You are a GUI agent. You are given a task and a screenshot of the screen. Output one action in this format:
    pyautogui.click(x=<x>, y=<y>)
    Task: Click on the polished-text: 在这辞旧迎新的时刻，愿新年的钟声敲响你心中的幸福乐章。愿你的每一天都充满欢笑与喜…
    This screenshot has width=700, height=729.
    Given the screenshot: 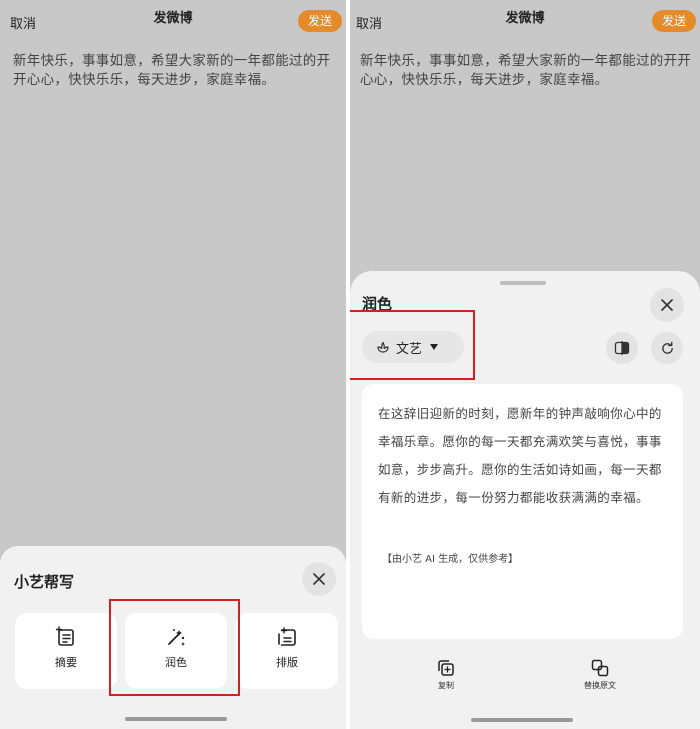 What is the action you would take?
    pyautogui.click(x=524, y=456)
    